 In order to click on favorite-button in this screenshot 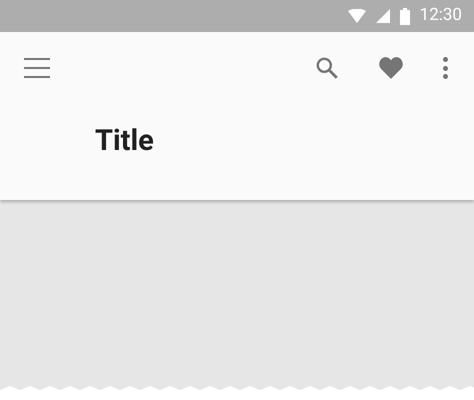, I will do `click(391, 68)`.